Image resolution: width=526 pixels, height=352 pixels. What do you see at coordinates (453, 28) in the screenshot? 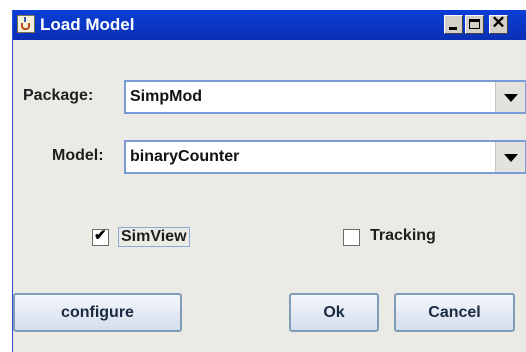
I see `minimize-icon` at bounding box center [453, 28].